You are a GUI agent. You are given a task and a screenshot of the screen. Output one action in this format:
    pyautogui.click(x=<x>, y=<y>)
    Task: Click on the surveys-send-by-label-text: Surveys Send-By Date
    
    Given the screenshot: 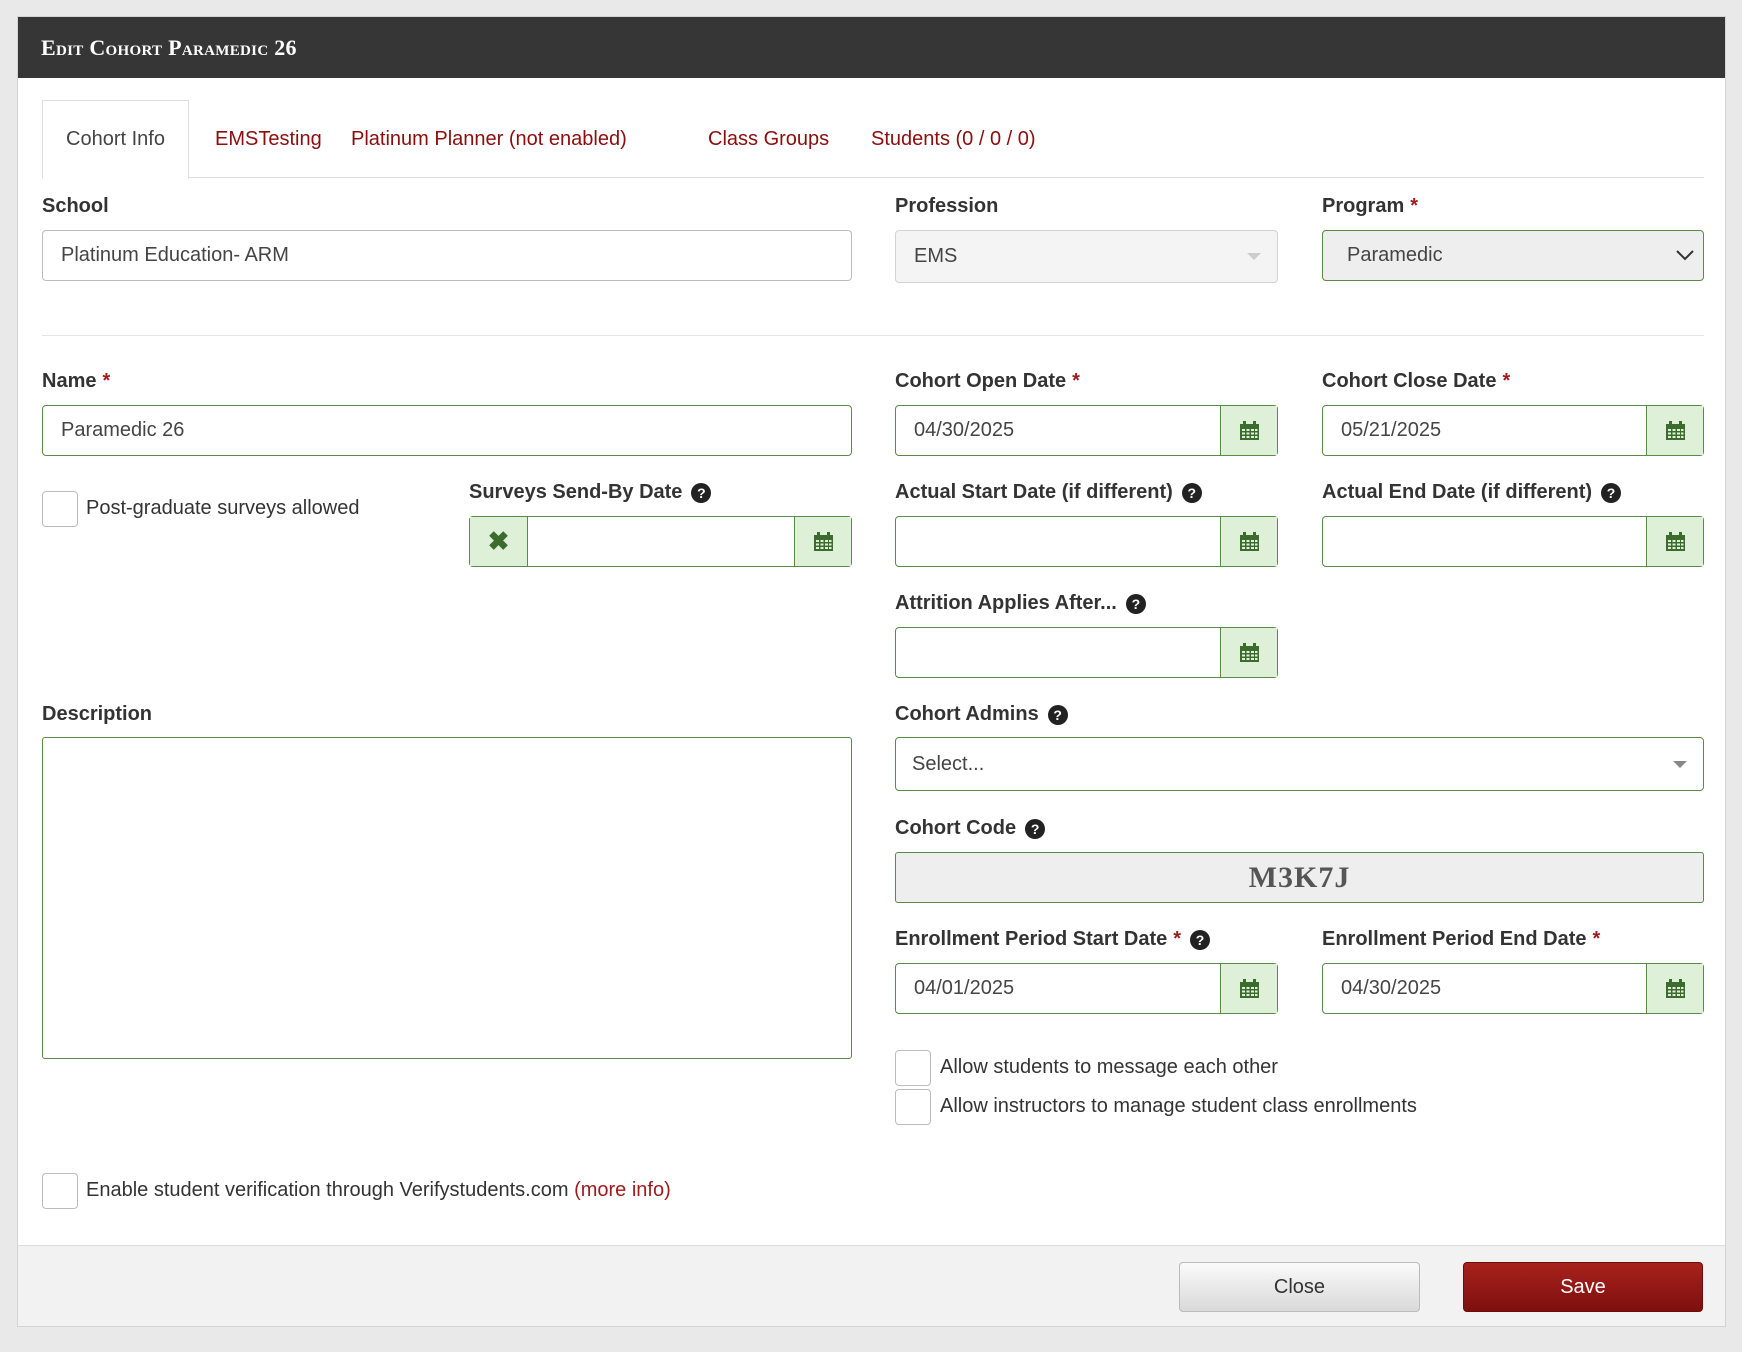 What is the action you would take?
    pyautogui.click(x=576, y=492)
    